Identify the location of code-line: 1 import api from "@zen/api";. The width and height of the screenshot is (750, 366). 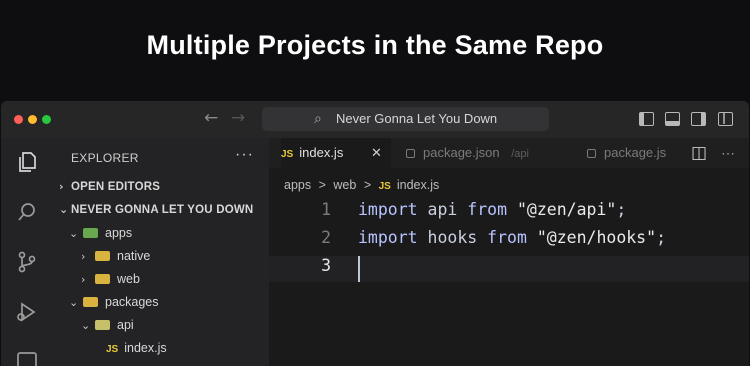
(509, 213).